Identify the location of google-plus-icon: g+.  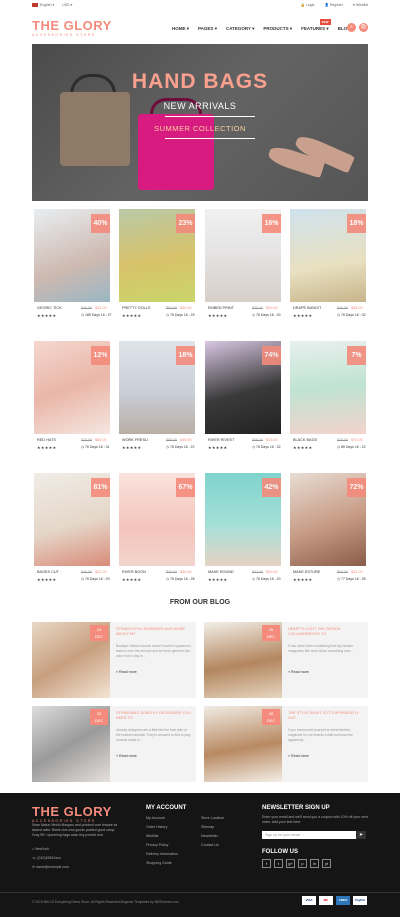
(290, 863).